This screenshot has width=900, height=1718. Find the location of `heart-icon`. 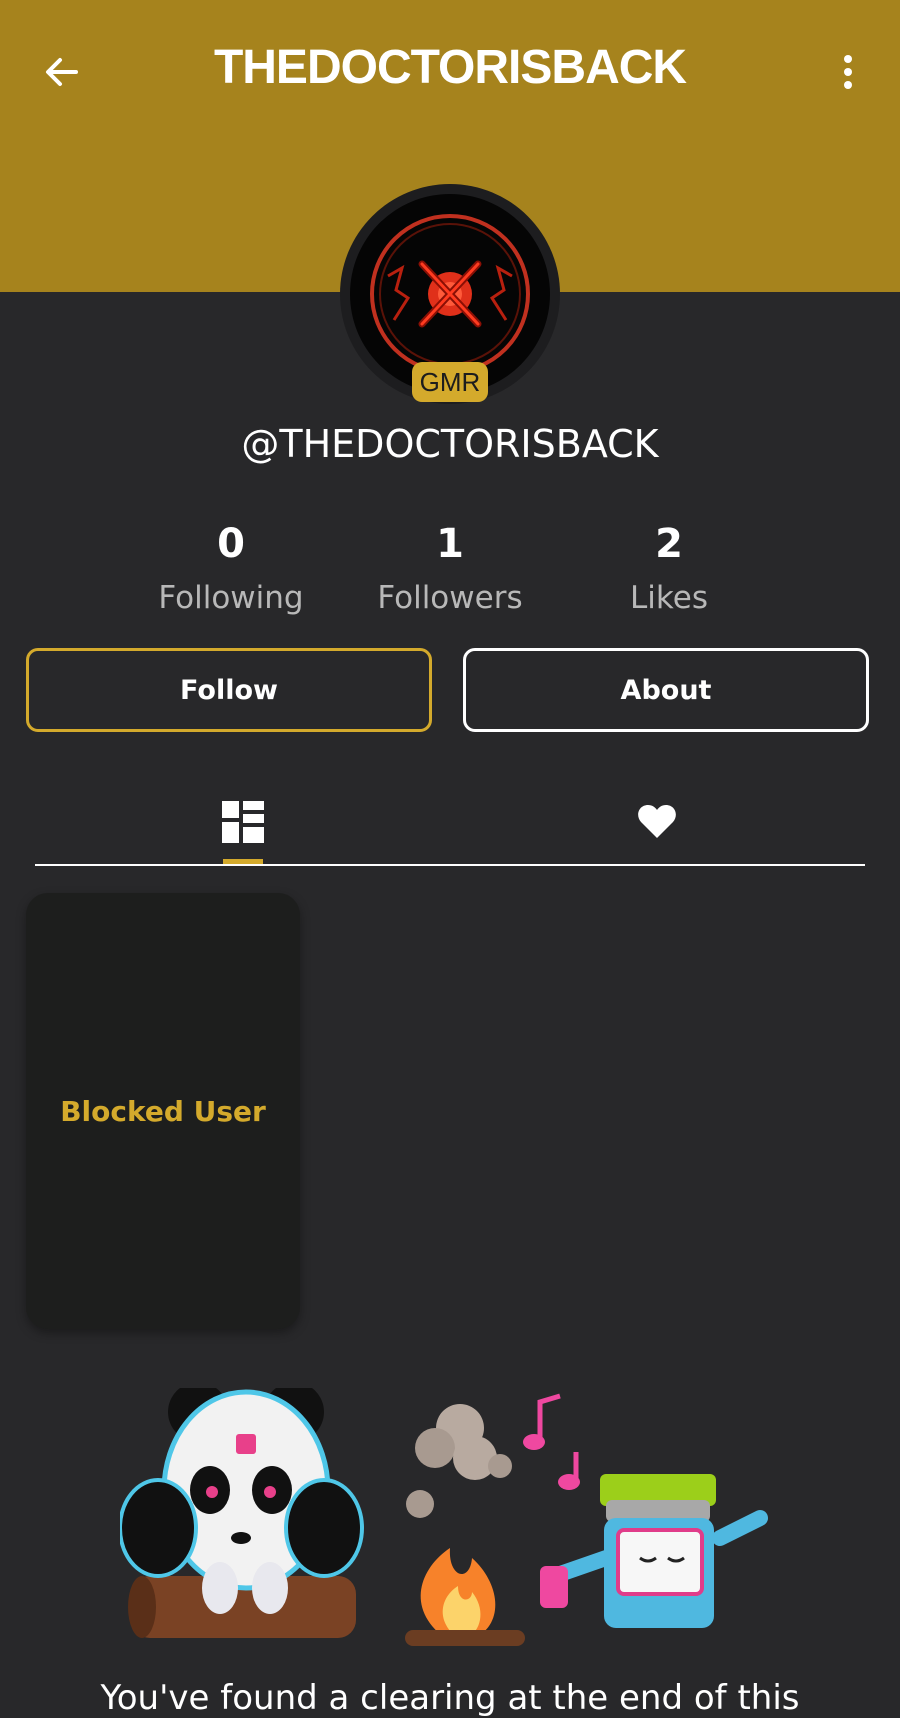

heart-icon is located at coordinates (657, 821).